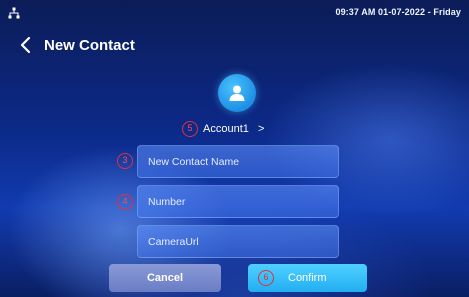 This screenshot has height=297, width=469. I want to click on cancel-button: Cancel, so click(165, 278).